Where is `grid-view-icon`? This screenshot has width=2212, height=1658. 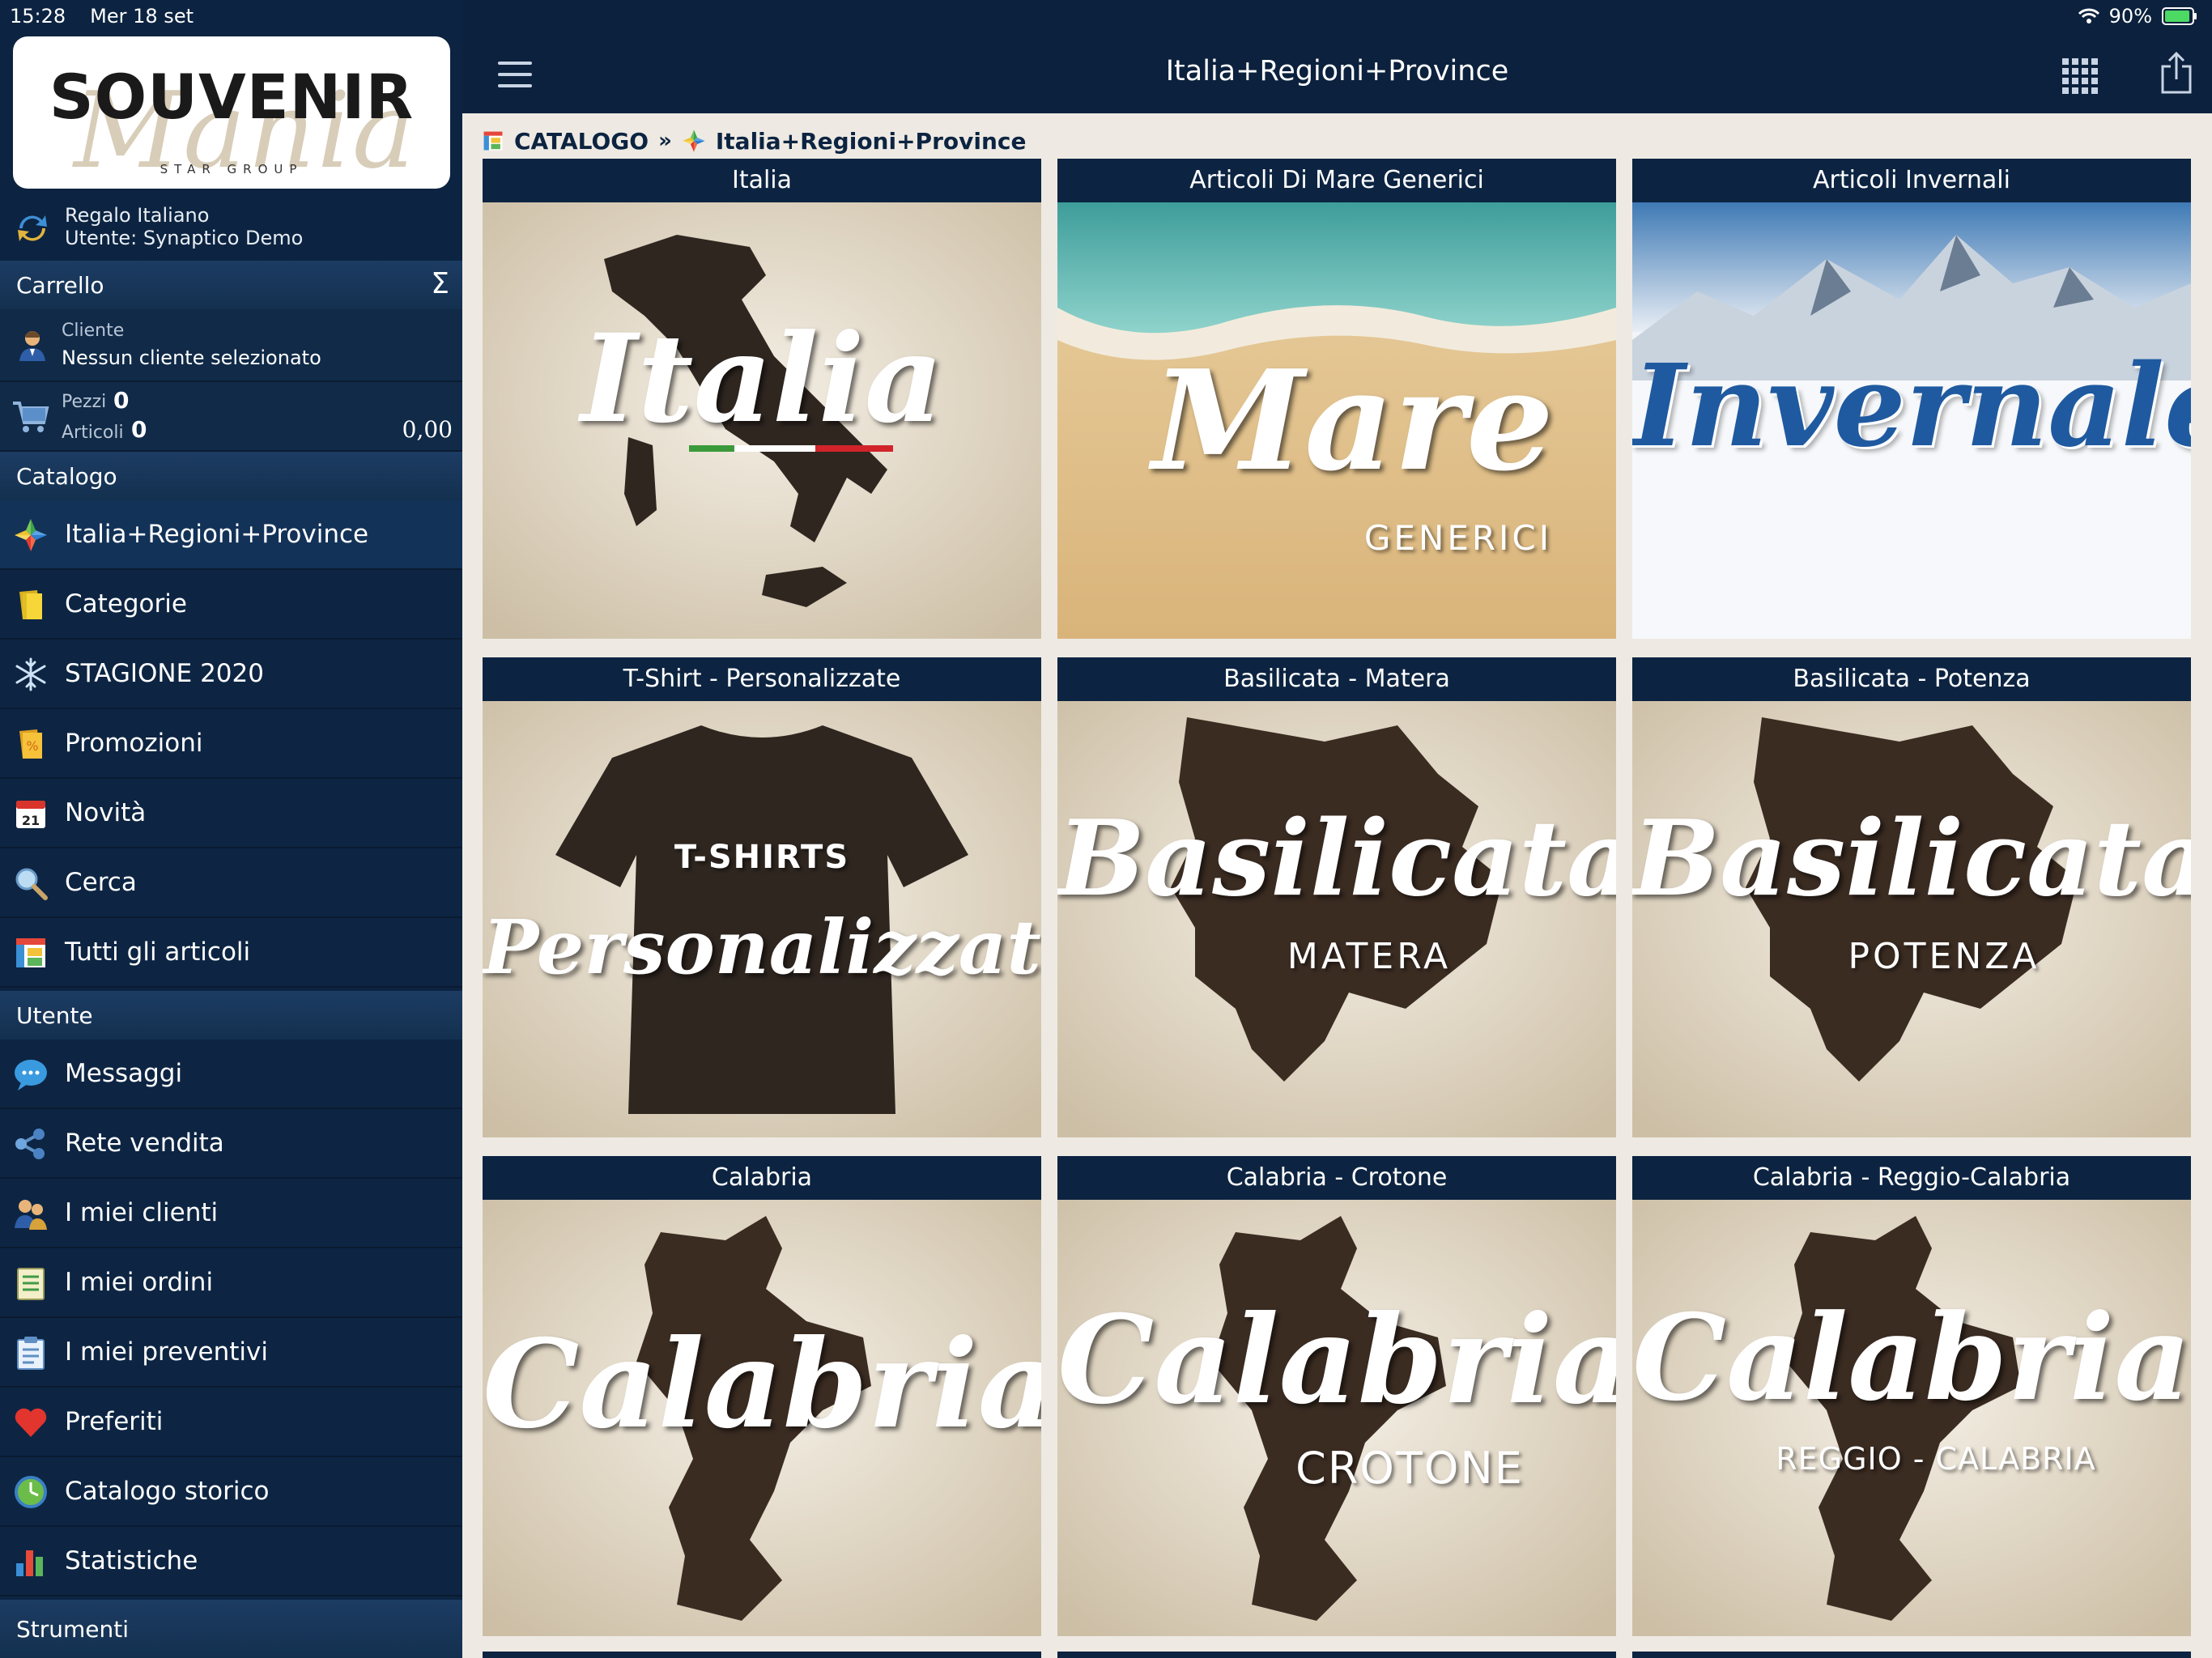
grid-view-icon is located at coordinates (2080, 76).